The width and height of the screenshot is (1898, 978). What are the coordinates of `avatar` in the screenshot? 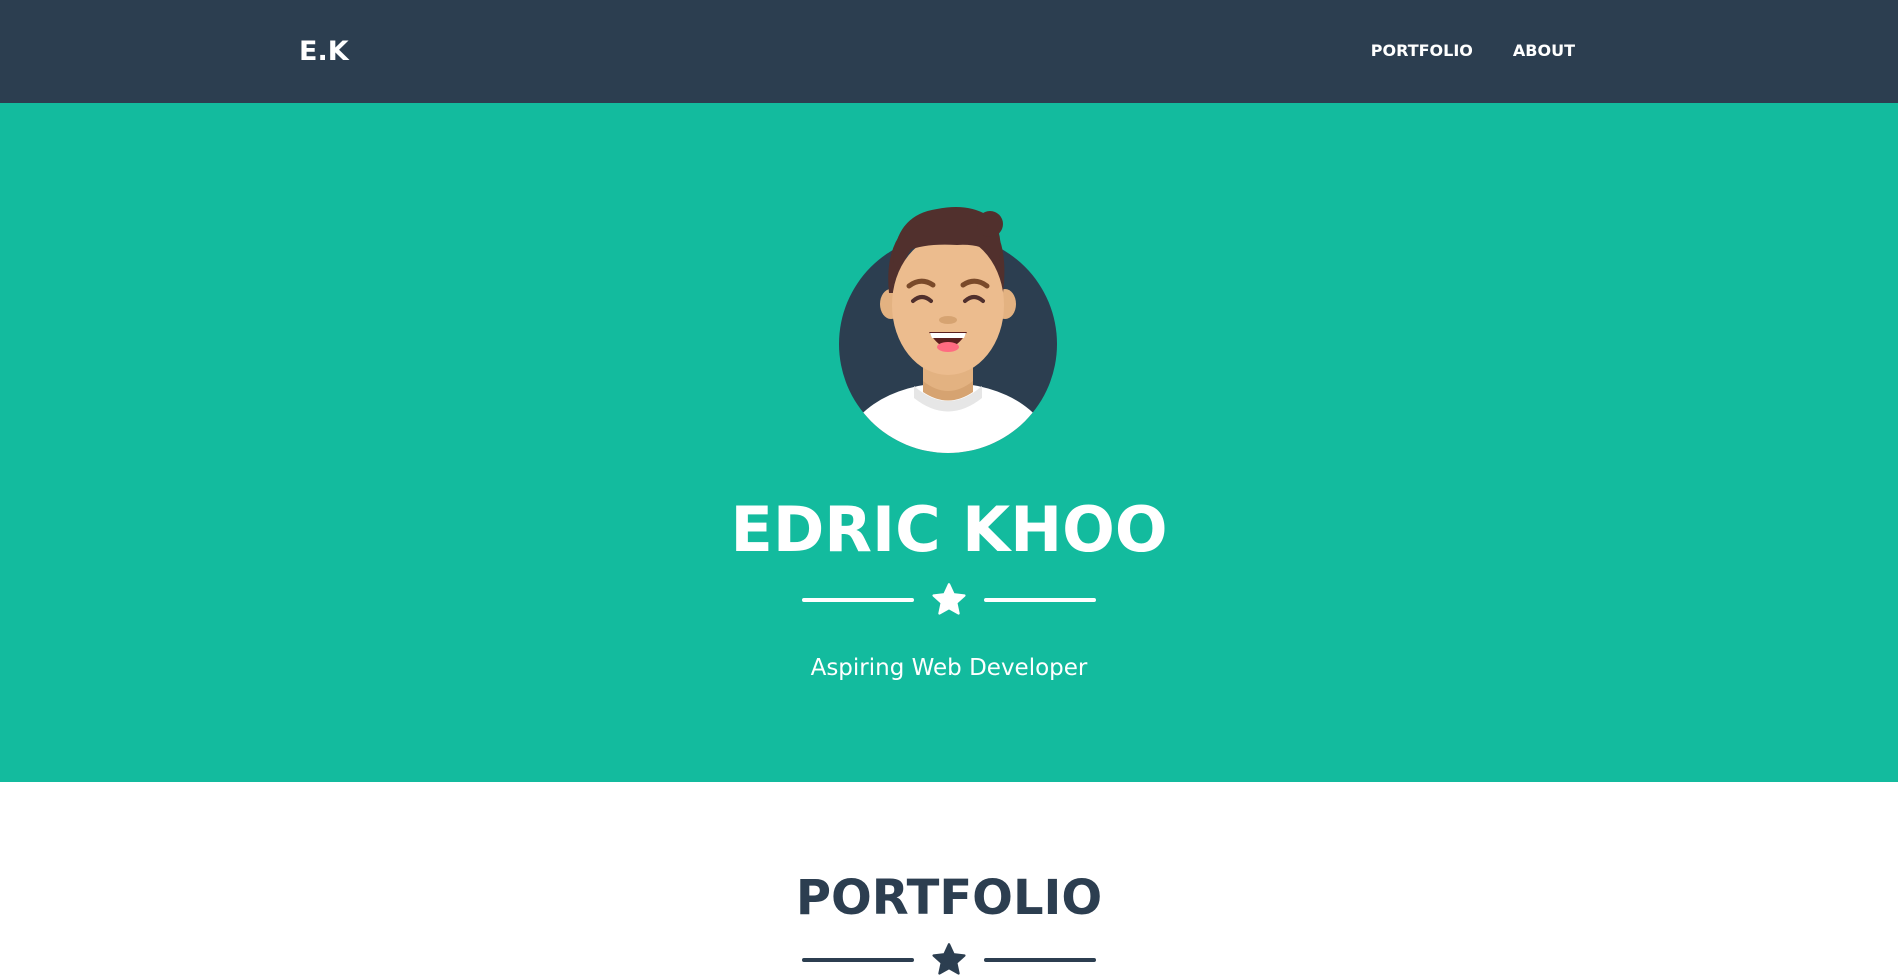 It's located at (948, 280).